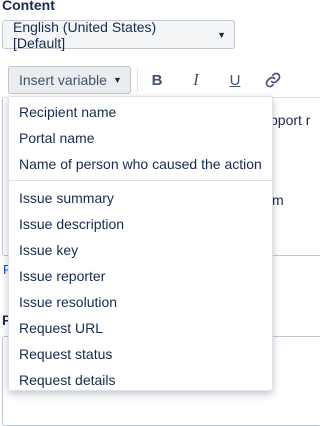 The image size is (320, 426). What do you see at coordinates (140, 380) in the screenshot?
I see `menu-item-request-details: Request details` at bounding box center [140, 380].